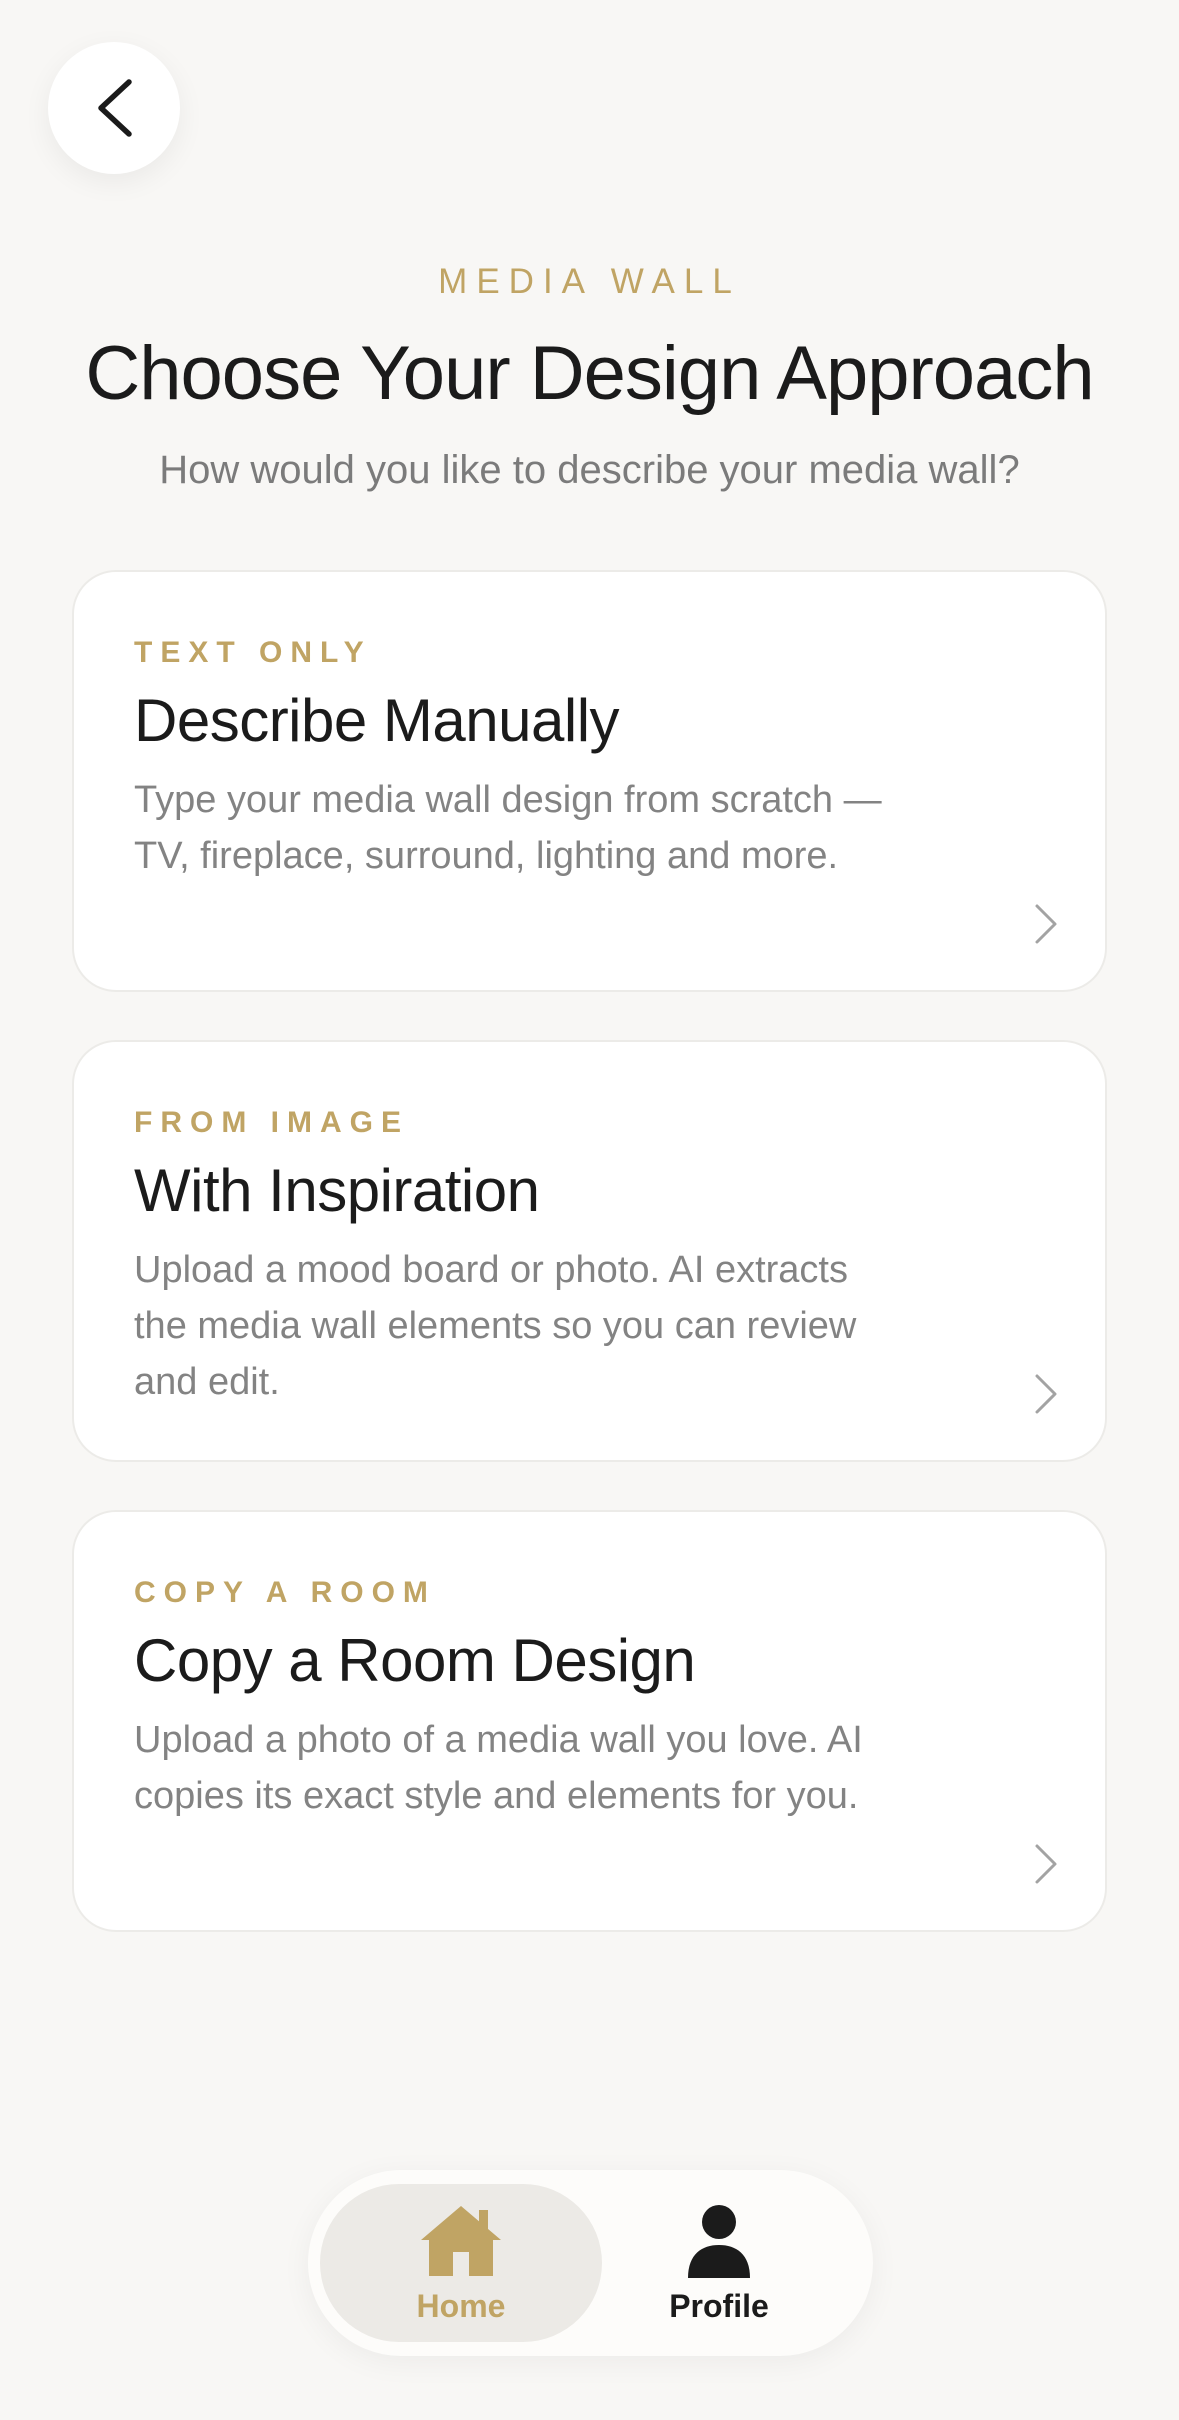 Image resolution: width=1179 pixels, height=2420 pixels. What do you see at coordinates (461, 2305) in the screenshot?
I see `tab-home-label: Home` at bounding box center [461, 2305].